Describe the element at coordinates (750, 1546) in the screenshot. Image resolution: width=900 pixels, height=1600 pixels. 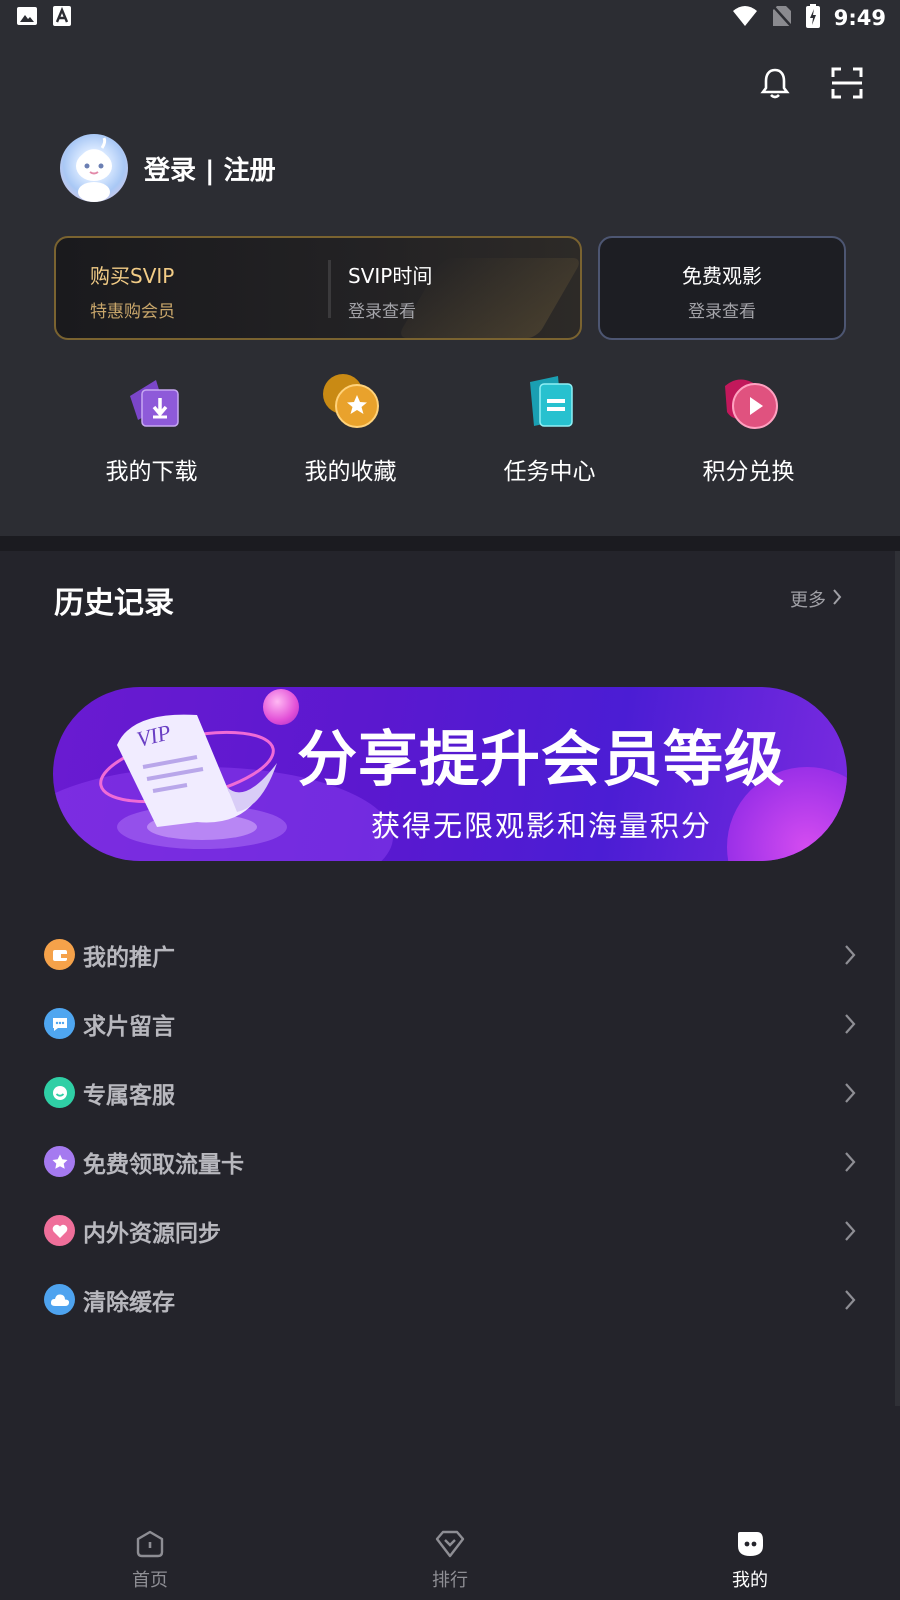
I see `profile-icon` at that location.